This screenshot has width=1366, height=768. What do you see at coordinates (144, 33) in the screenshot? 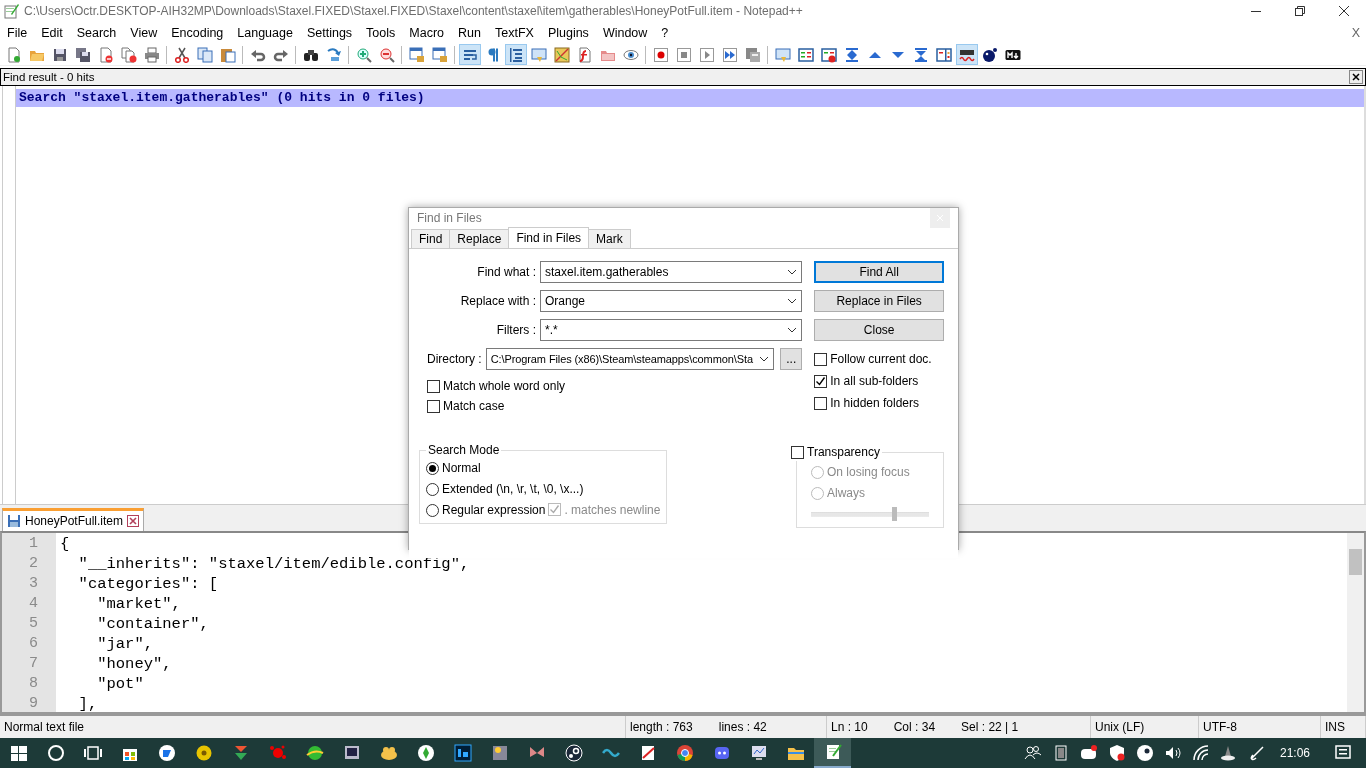
I see `menu-item: View` at bounding box center [144, 33].